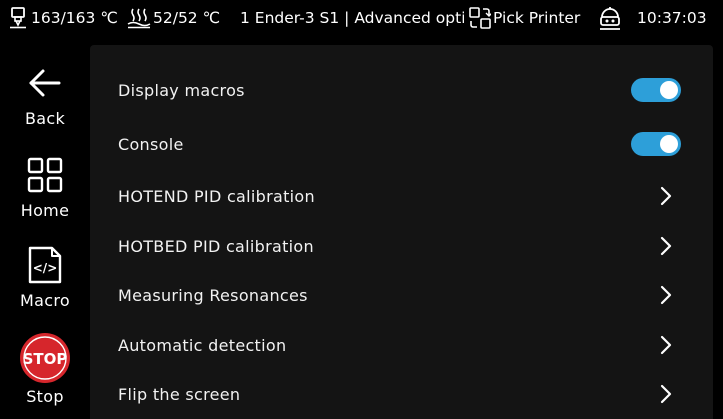 The height and width of the screenshot is (419, 723). What do you see at coordinates (401, 246) in the screenshot?
I see `setting-row-hotbed-pid: HOTBED PID calibration` at bounding box center [401, 246].